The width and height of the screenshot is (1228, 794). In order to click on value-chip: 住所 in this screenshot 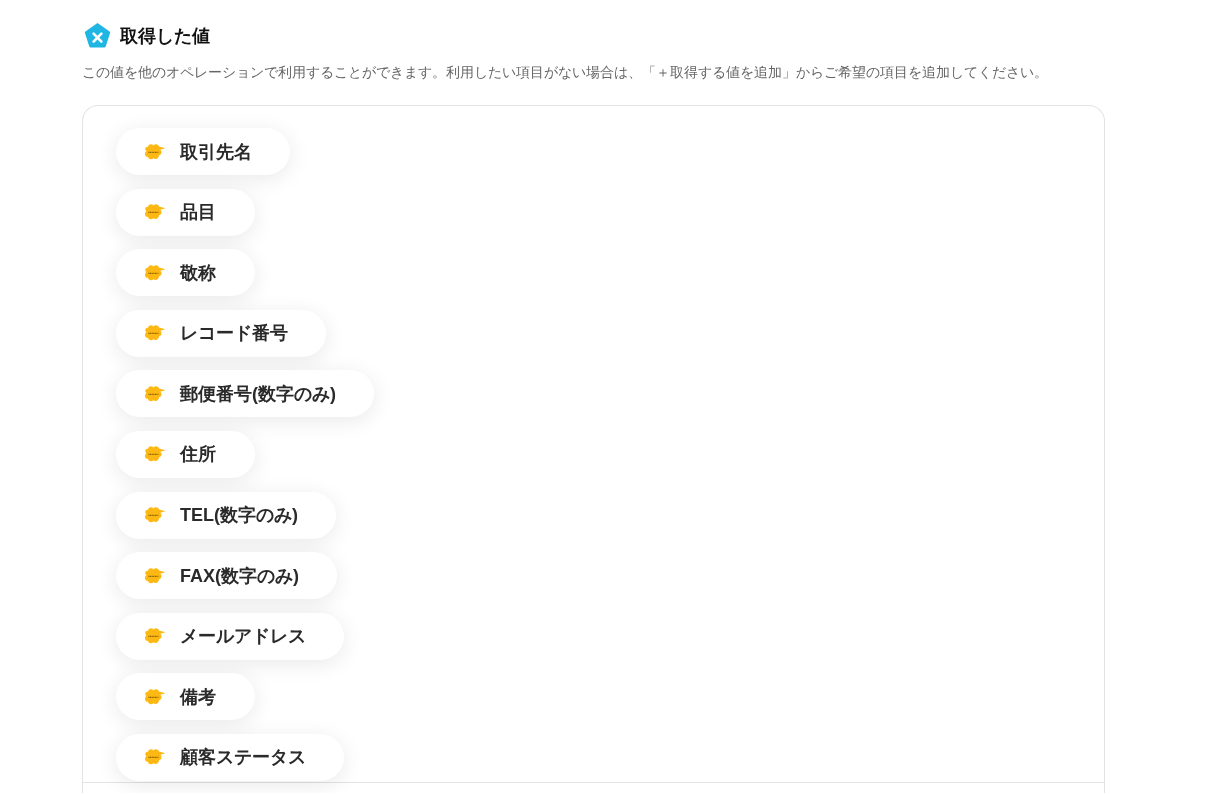, I will do `click(185, 454)`.